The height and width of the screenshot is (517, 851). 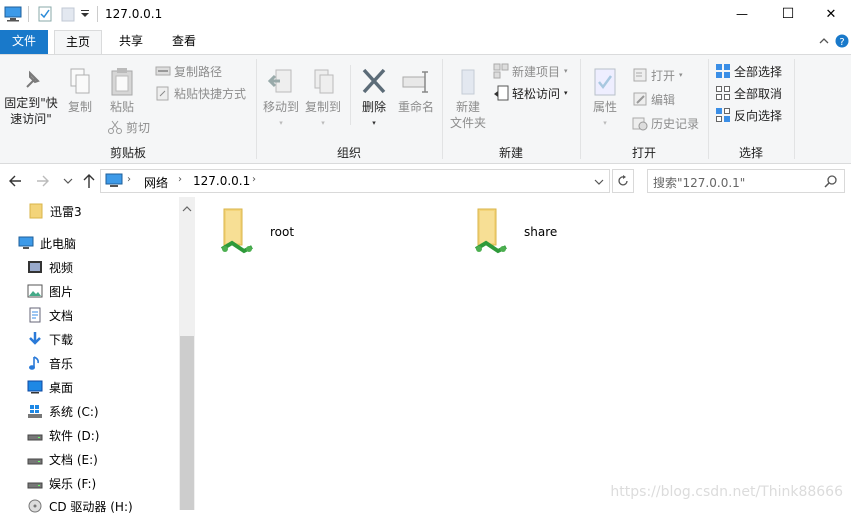 What do you see at coordinates (746, 181) in the screenshot?
I see `search-box: 搜索"127.0.0.1"` at bounding box center [746, 181].